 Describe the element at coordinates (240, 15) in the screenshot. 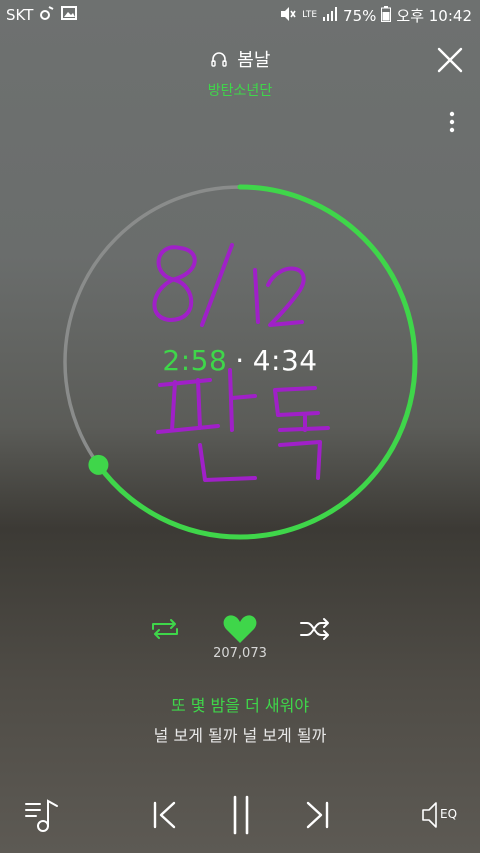

I see `status-bar: SKT LTE 75% 오후 10:42` at that location.